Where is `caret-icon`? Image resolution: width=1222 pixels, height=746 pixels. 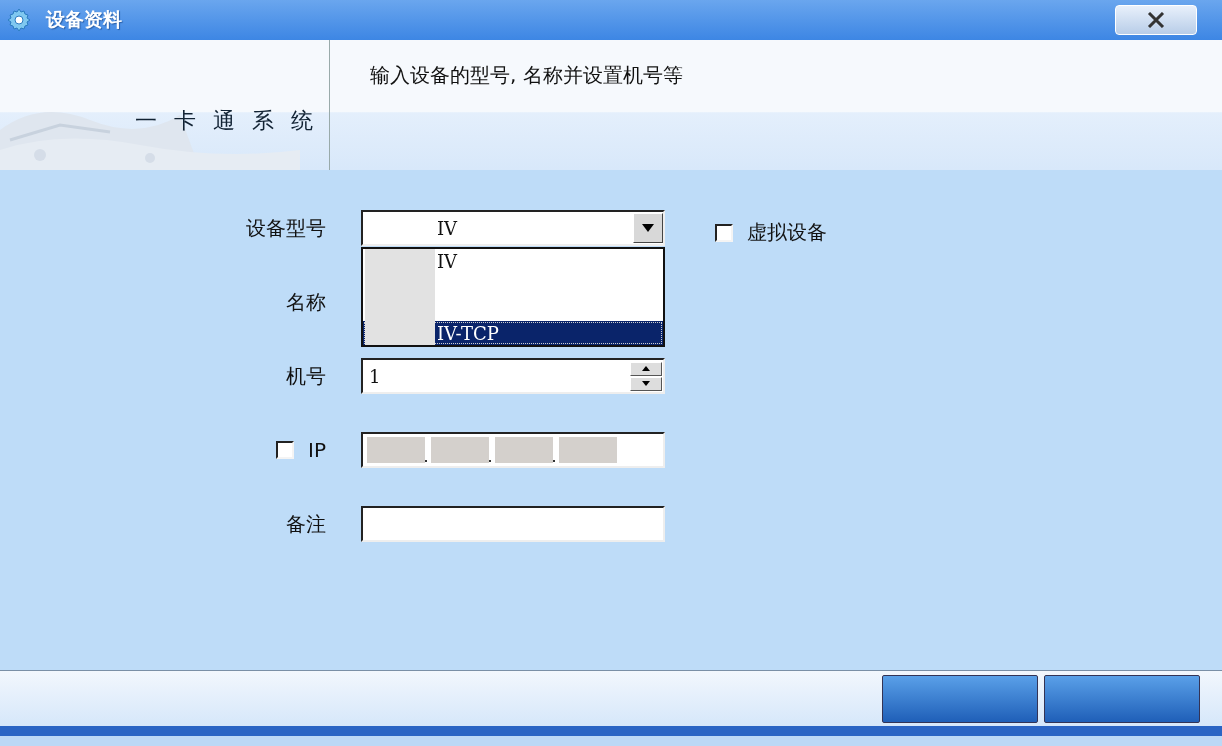
caret-icon is located at coordinates (648, 228).